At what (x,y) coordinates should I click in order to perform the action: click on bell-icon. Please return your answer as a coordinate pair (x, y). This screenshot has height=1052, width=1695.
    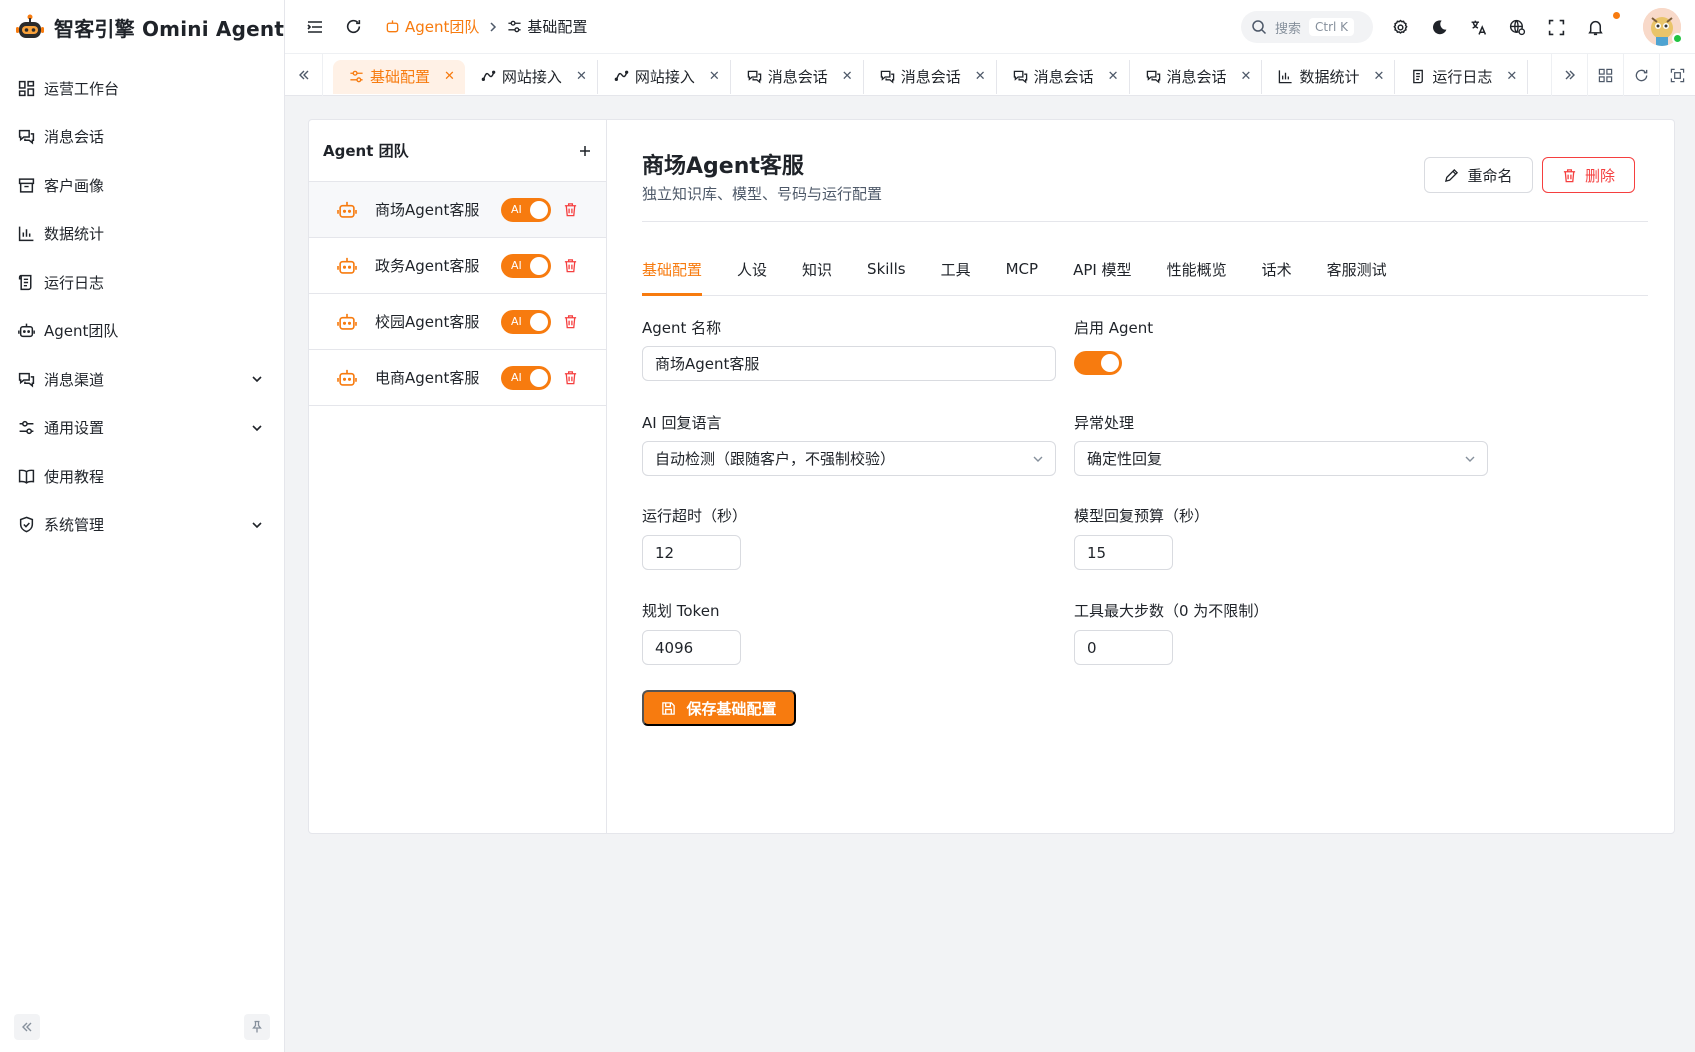
    Looking at the image, I should click on (1595, 27).